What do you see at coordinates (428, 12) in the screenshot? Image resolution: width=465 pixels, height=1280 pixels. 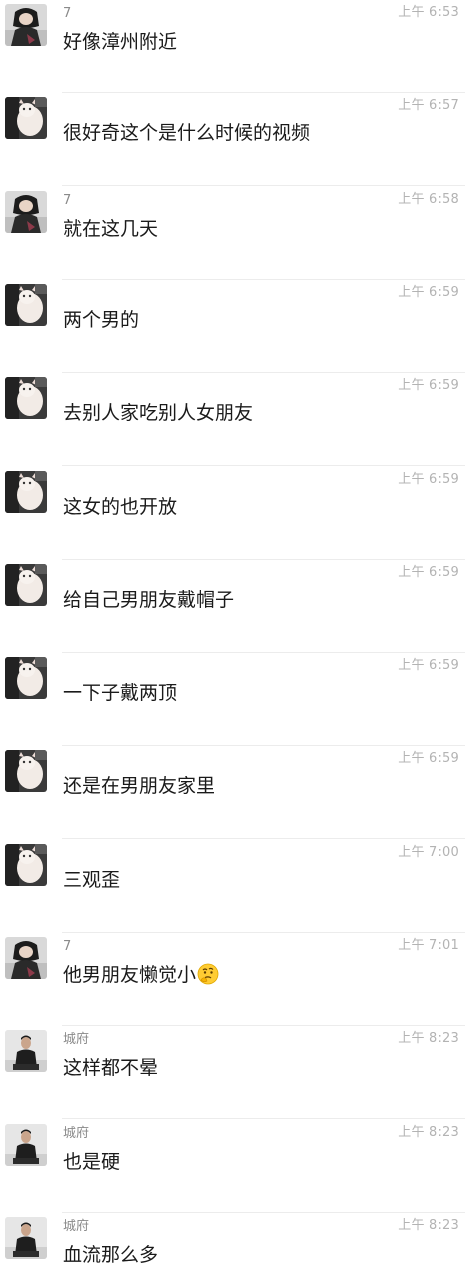 I see `message-time: 上午 6:53` at bounding box center [428, 12].